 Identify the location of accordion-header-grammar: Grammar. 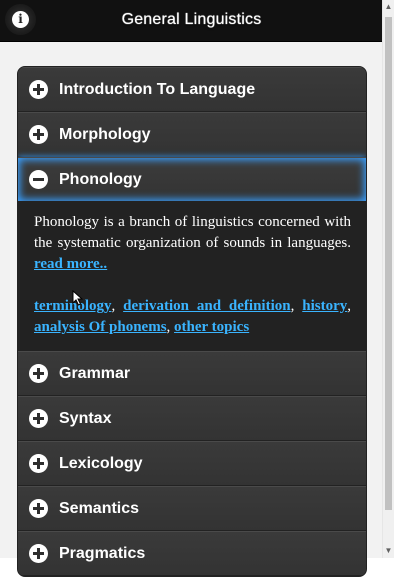
(192, 373).